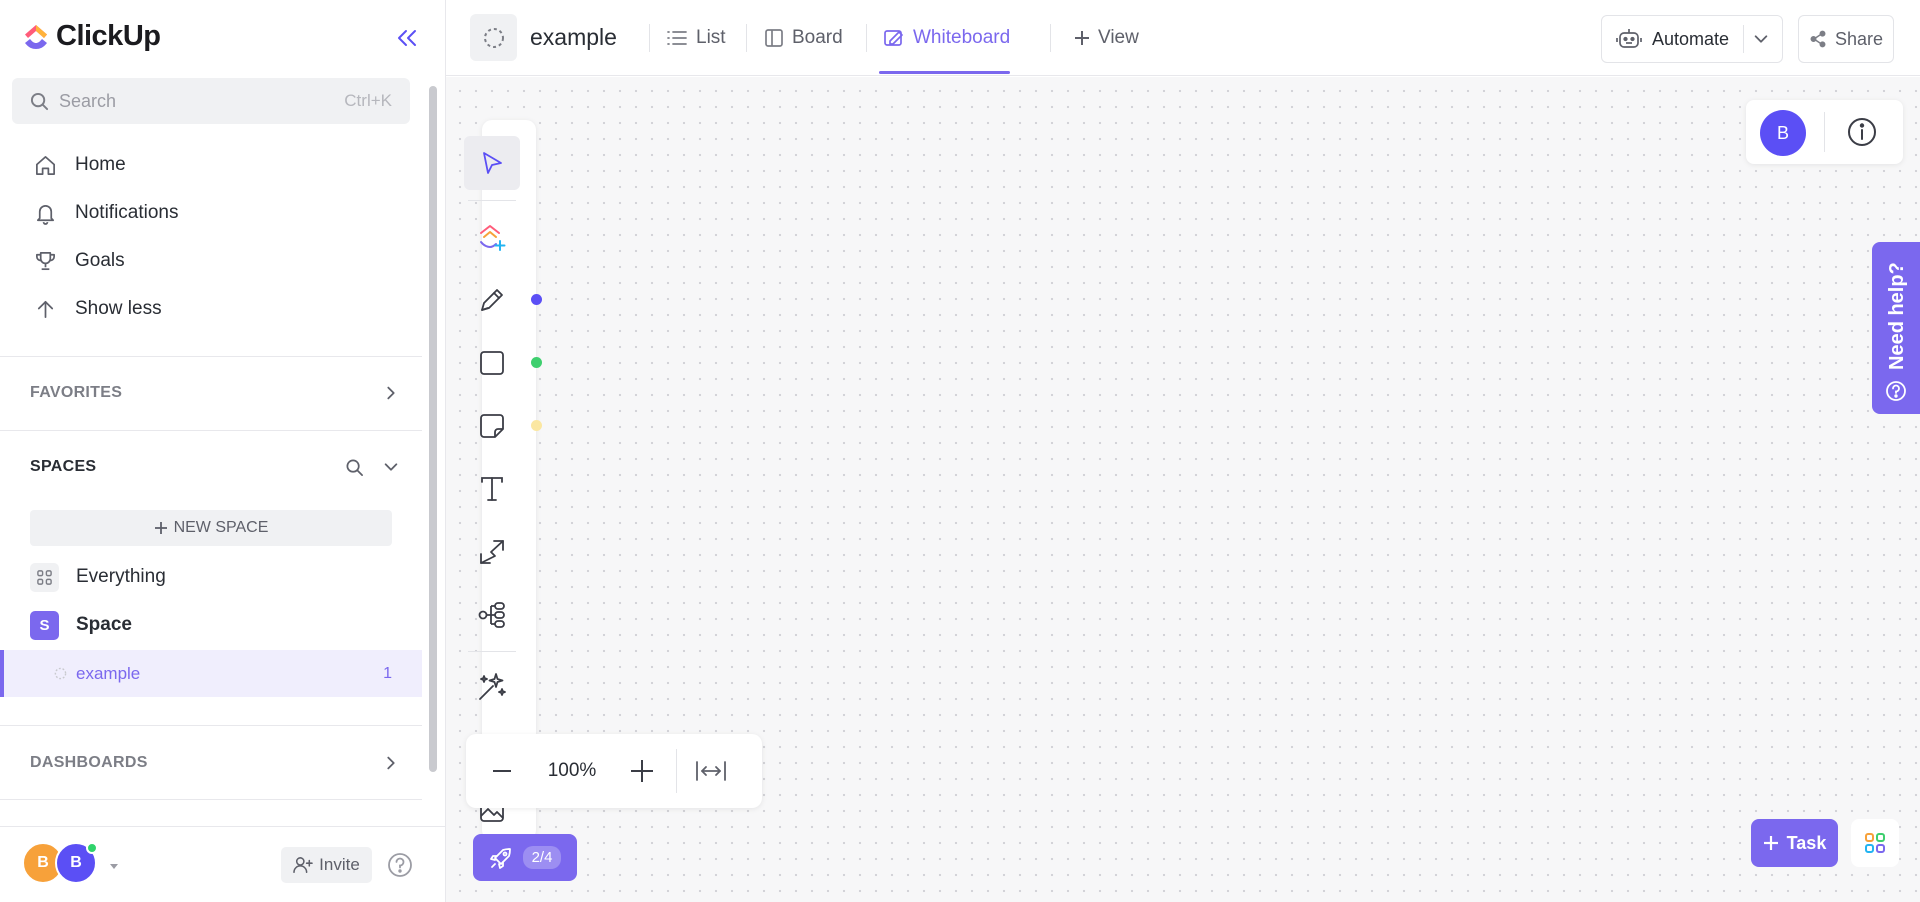  Describe the element at coordinates (303, 865) in the screenshot. I see `add-user-icon` at that location.